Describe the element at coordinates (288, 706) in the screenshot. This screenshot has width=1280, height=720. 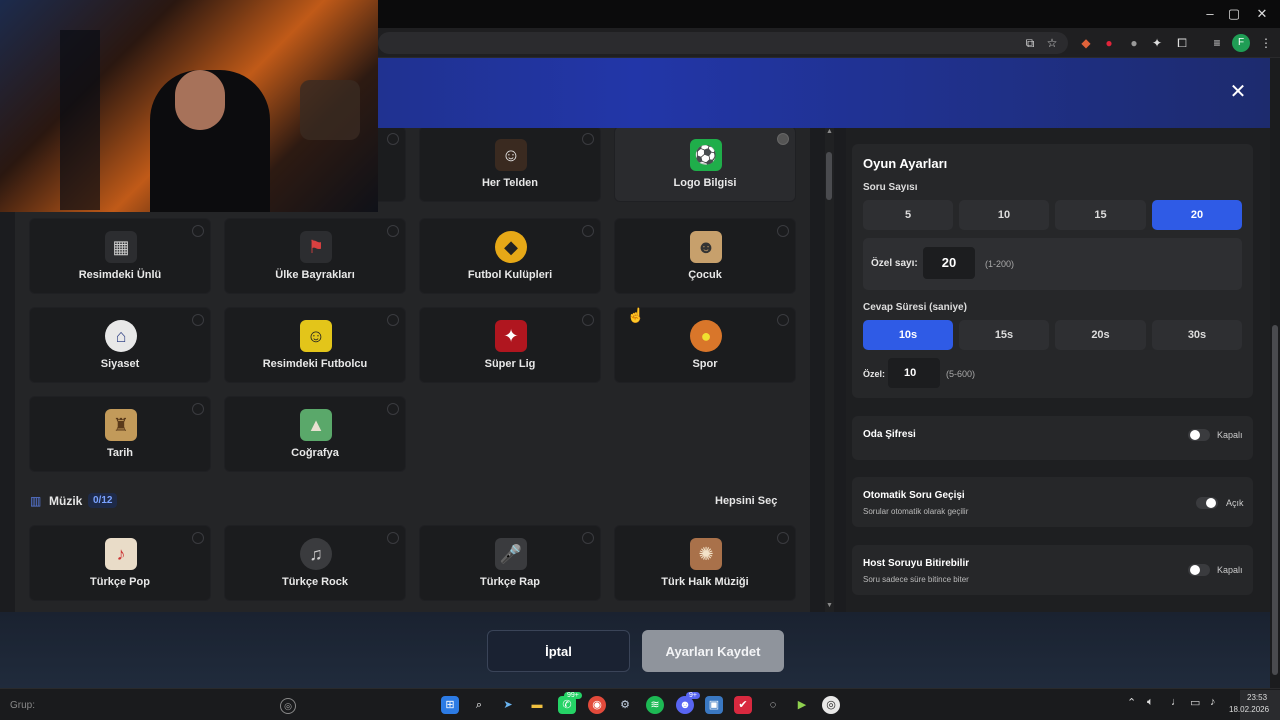
I see `voice-icon: ◎` at that location.